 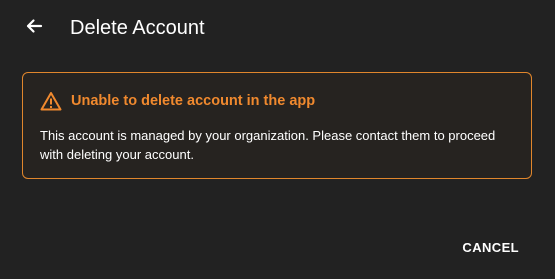 I want to click on arrow-left-icon, so click(x=34, y=28).